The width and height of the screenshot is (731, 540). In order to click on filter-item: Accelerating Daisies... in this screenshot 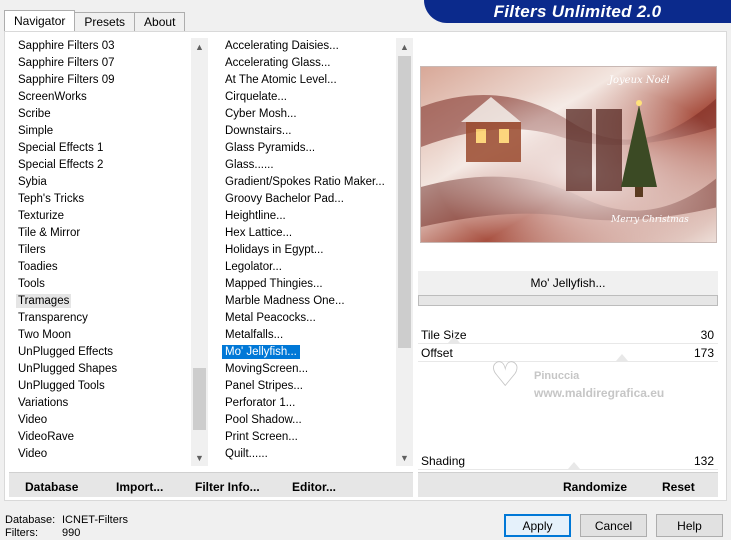, I will do `click(304, 46)`.